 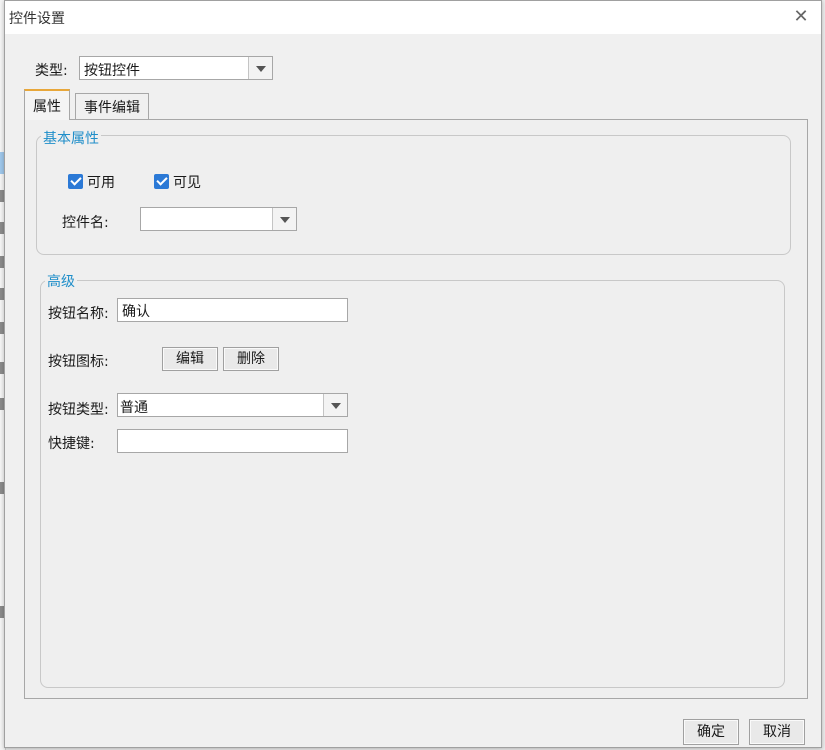 What do you see at coordinates (218, 219) in the screenshot?
I see `control-name-select` at bounding box center [218, 219].